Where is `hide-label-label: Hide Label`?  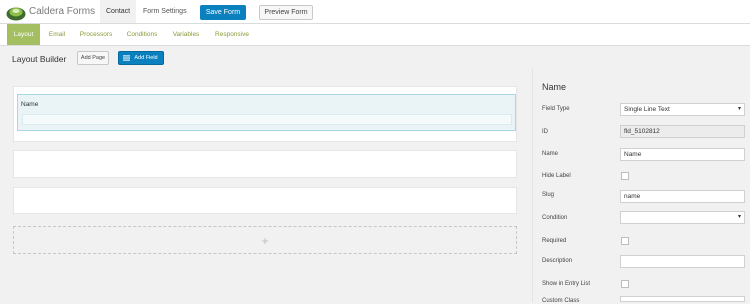 hide-label-label: Hide Label is located at coordinates (556, 176).